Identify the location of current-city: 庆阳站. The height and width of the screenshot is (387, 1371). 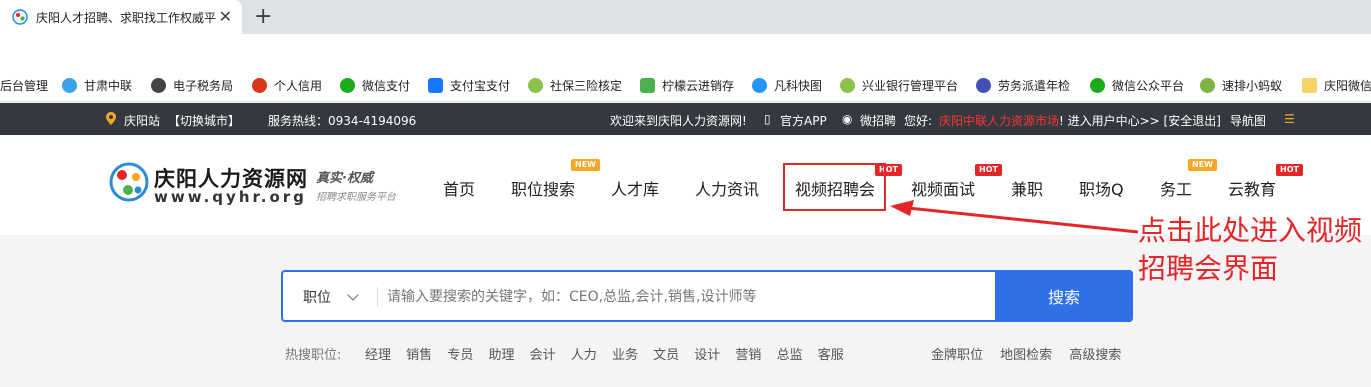
(142, 121).